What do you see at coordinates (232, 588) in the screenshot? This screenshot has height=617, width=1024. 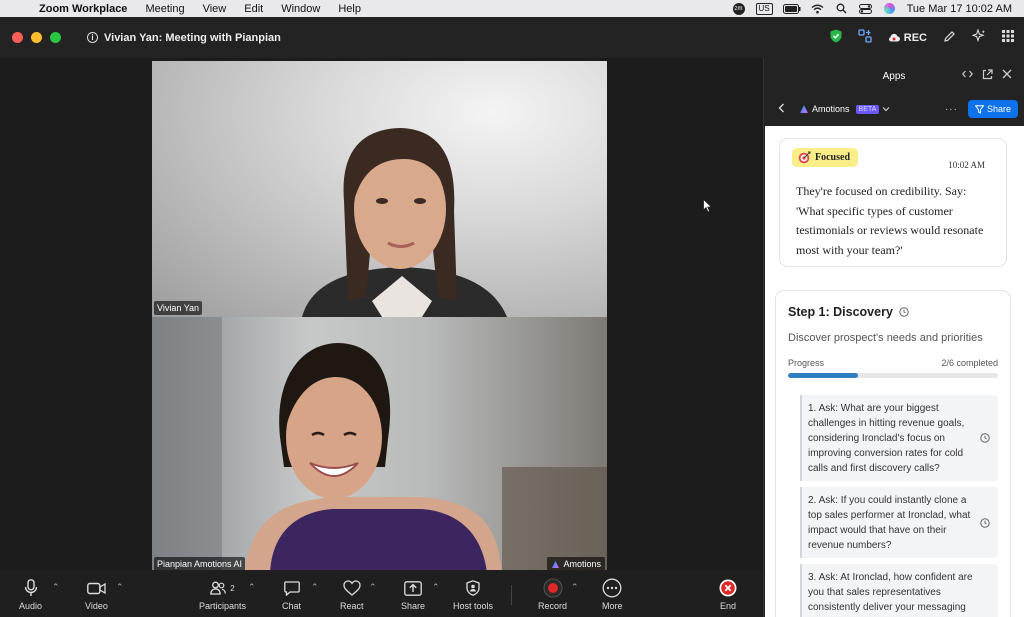 I see `participants-count: 2` at bounding box center [232, 588].